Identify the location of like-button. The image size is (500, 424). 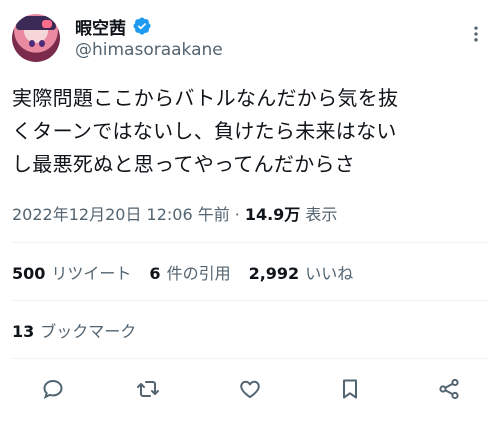
(250, 389).